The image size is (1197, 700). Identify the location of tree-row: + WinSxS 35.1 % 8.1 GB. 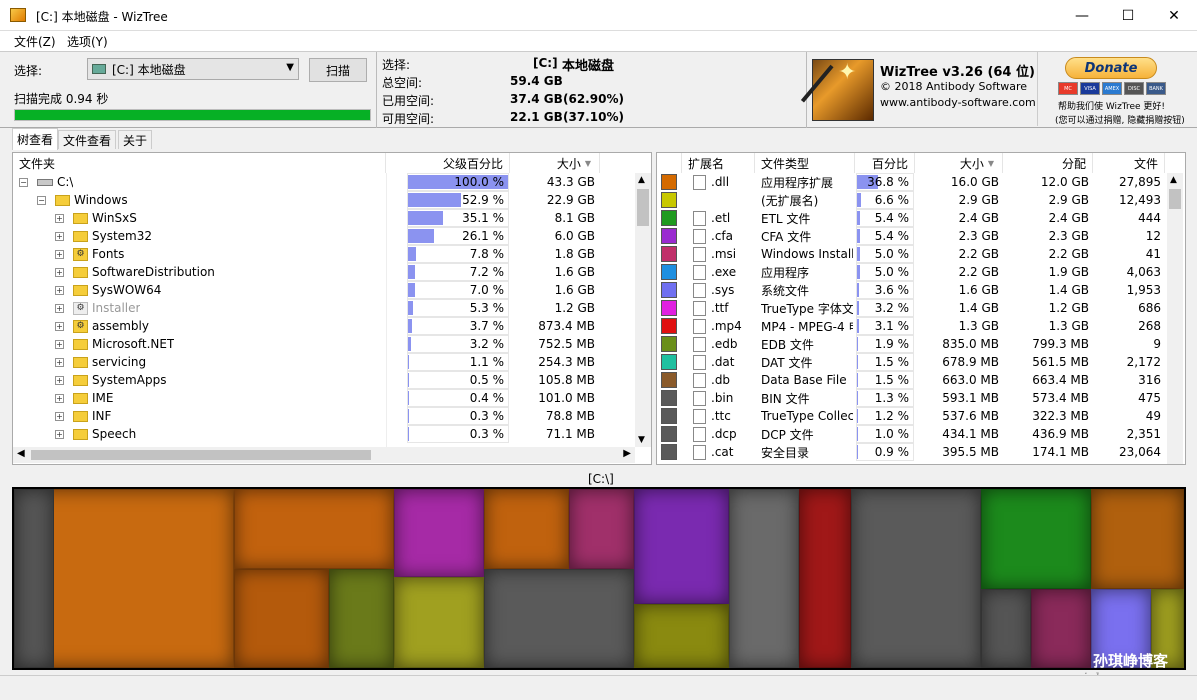
(332, 218).